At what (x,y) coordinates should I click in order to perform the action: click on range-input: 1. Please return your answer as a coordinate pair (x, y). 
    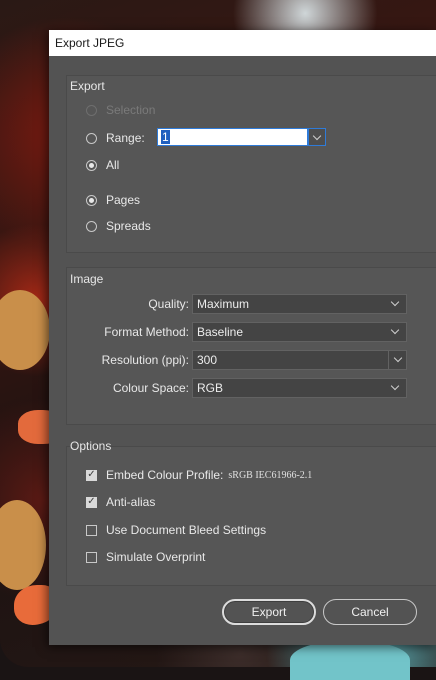
    Looking at the image, I should click on (232, 137).